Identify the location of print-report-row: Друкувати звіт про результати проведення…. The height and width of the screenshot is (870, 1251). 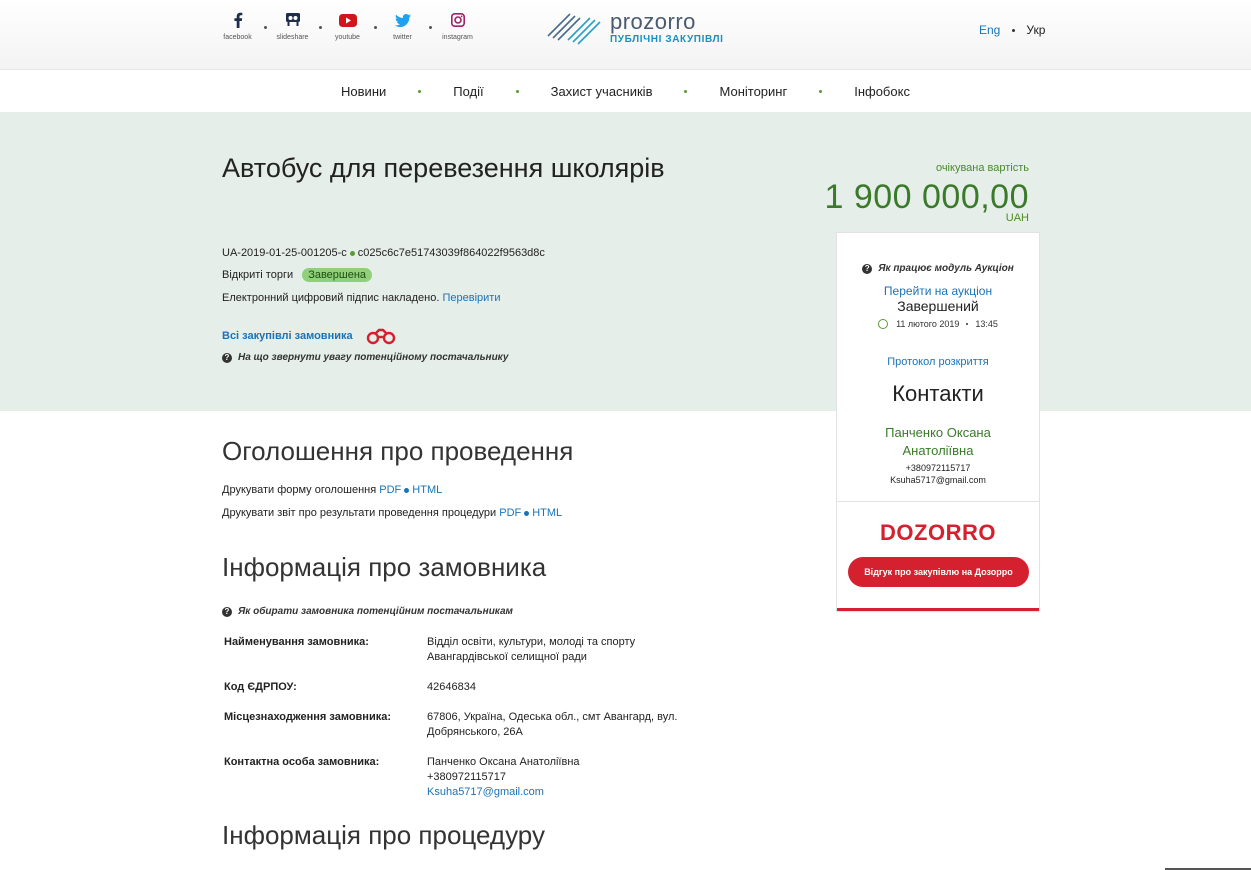
(392, 513).